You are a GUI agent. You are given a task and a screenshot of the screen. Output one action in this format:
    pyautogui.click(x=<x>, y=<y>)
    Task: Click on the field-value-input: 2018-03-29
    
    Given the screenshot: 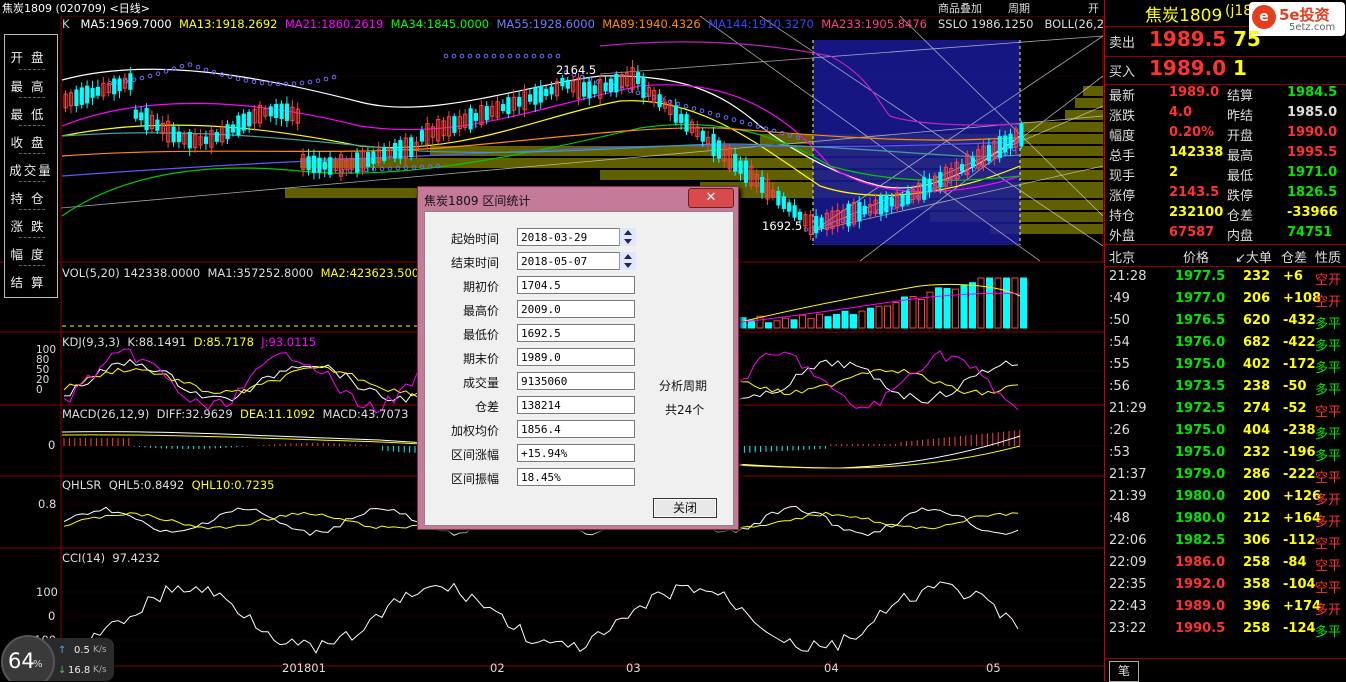 What is the action you would take?
    pyautogui.click(x=576, y=237)
    